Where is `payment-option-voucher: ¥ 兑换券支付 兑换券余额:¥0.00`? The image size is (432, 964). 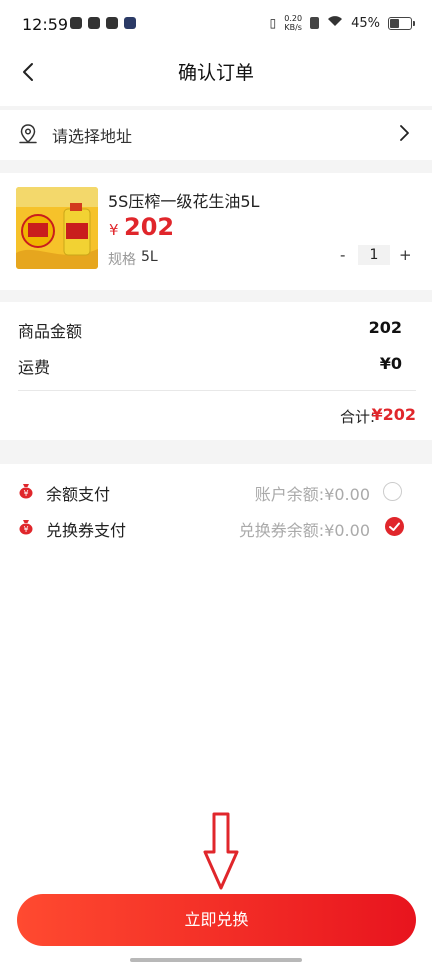 payment-option-voucher: ¥ 兑换券支付 兑换券余额:¥0.00 is located at coordinates (216, 527).